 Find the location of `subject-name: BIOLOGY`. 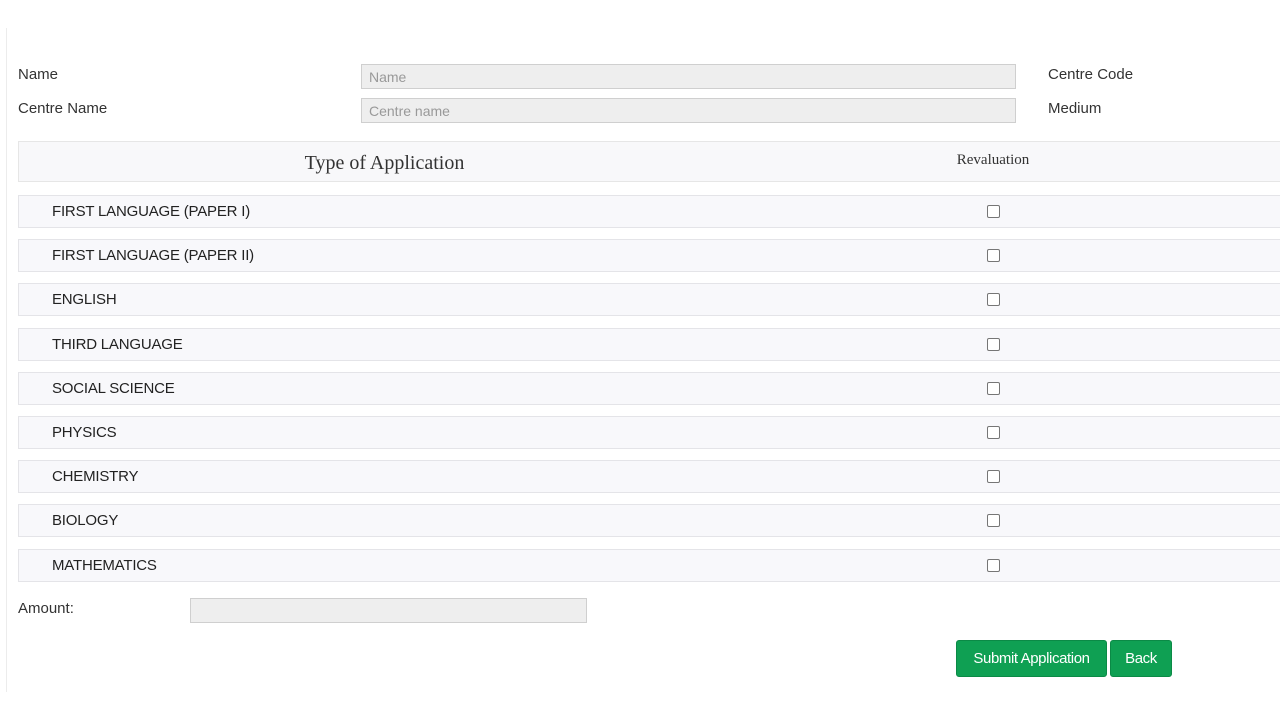

subject-name: BIOLOGY is located at coordinates (85, 520).